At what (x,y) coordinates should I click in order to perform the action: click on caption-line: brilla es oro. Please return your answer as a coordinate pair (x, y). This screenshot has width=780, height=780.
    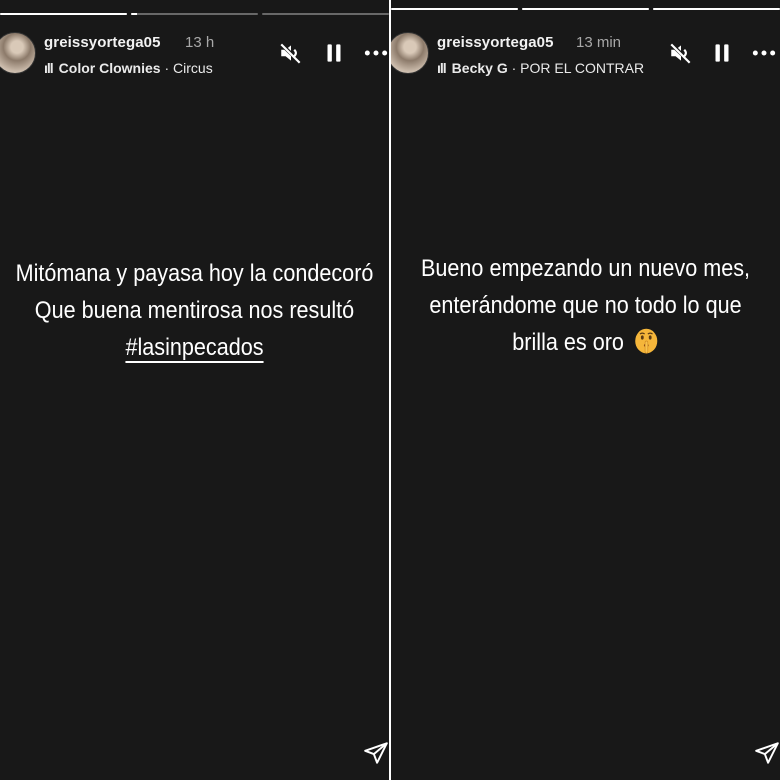
    Looking at the image, I should click on (568, 342).